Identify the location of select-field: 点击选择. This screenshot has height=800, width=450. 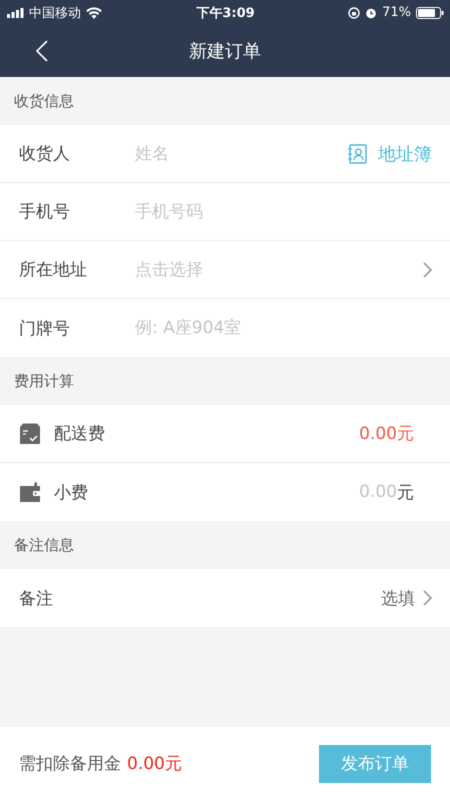
(279, 270).